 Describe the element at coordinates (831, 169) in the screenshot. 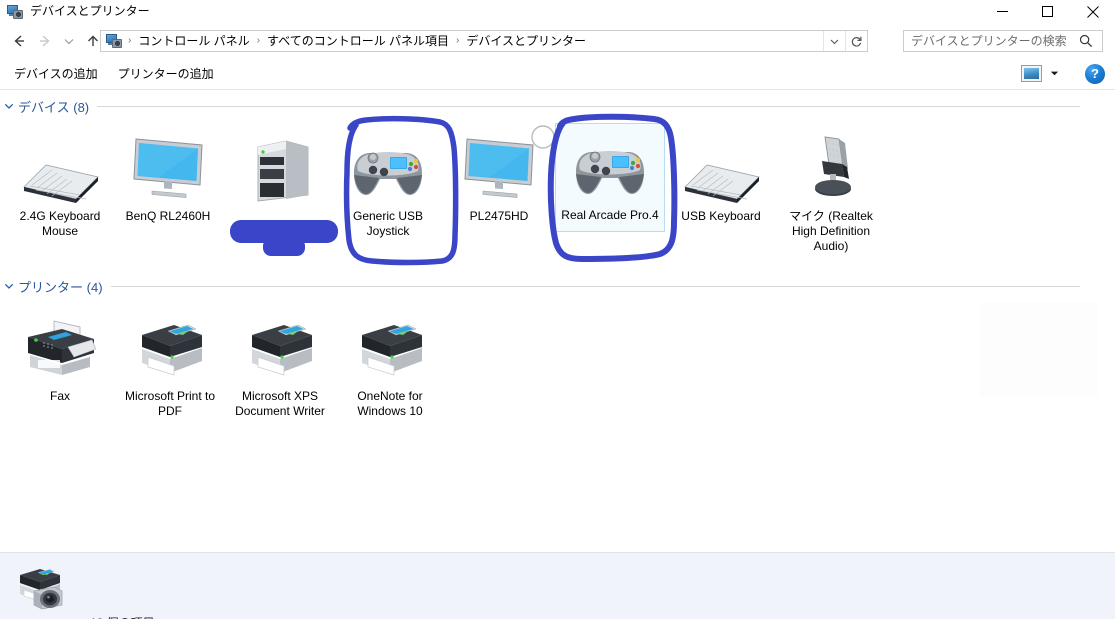

I see `microphone-icon` at that location.